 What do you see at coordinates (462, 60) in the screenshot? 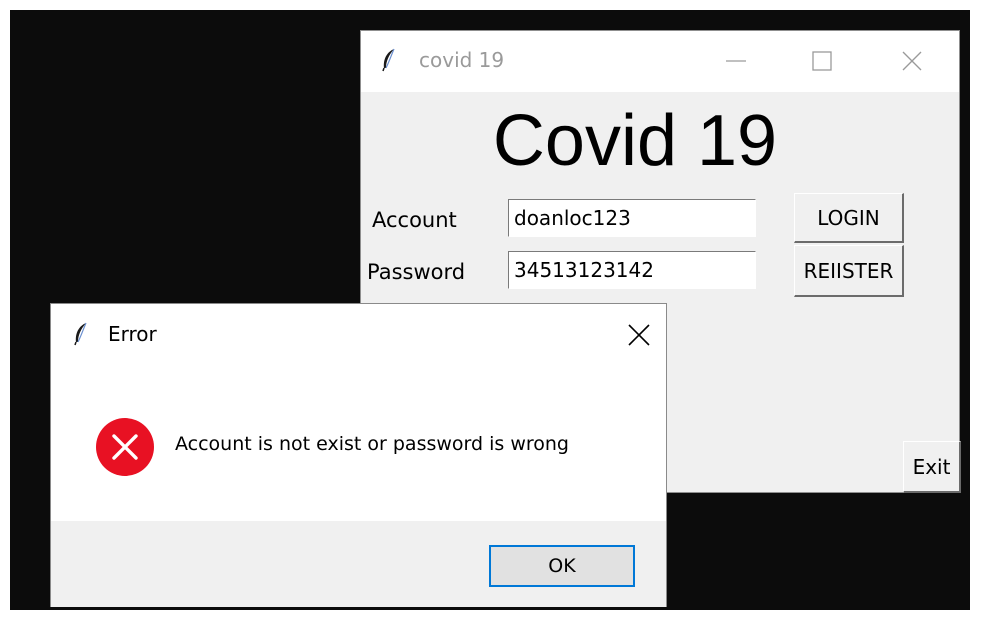
I see `window-title: covid 19` at bounding box center [462, 60].